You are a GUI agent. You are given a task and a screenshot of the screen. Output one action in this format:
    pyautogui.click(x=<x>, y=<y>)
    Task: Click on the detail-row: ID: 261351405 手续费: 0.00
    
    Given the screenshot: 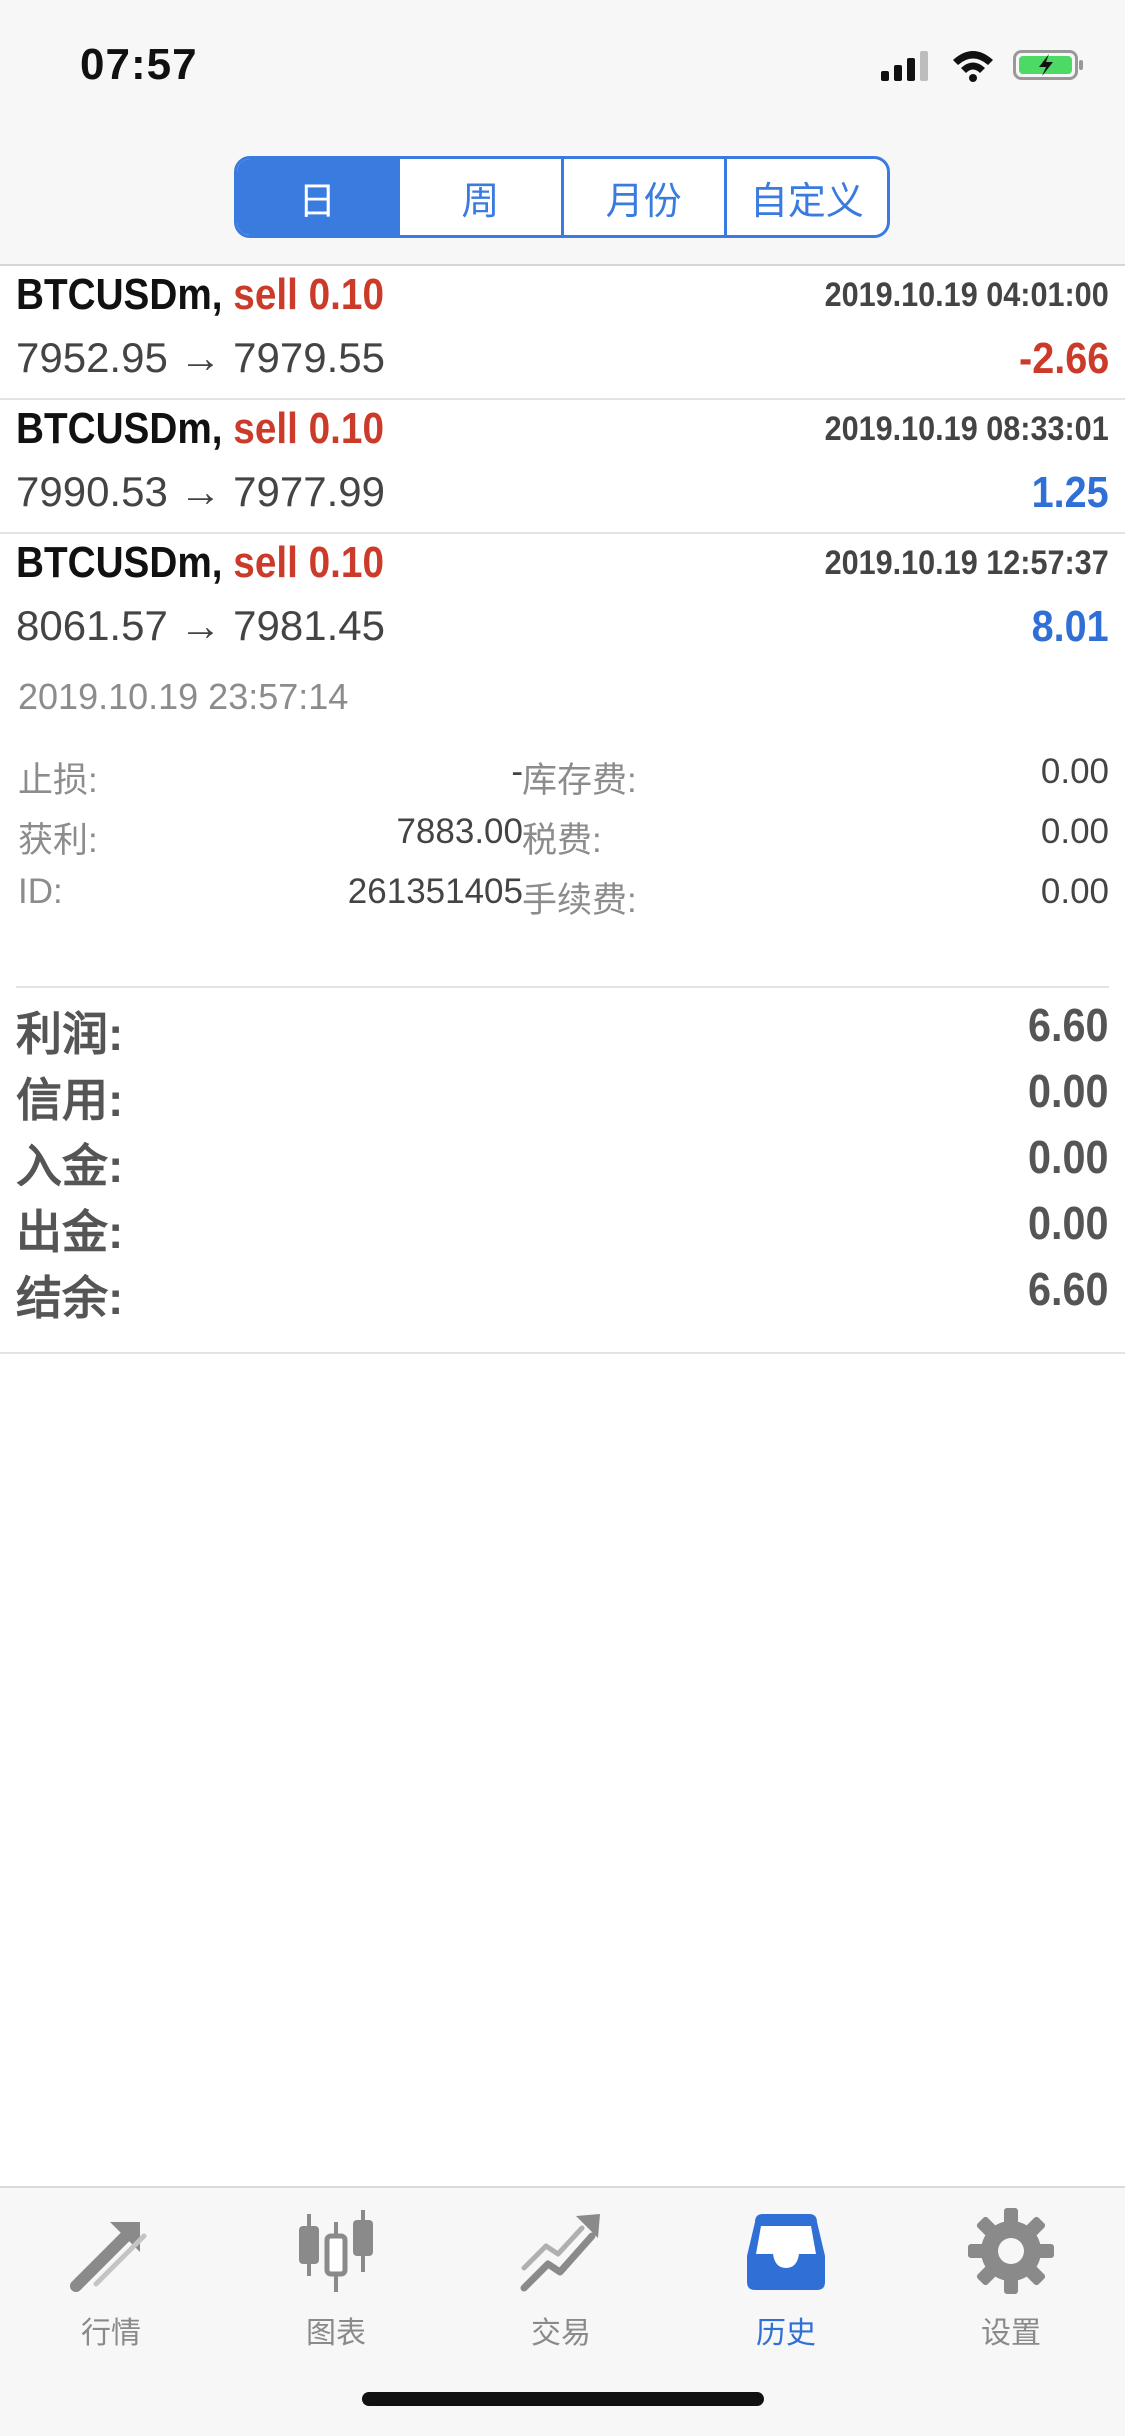 What is the action you would take?
    pyautogui.click(x=563, y=902)
    